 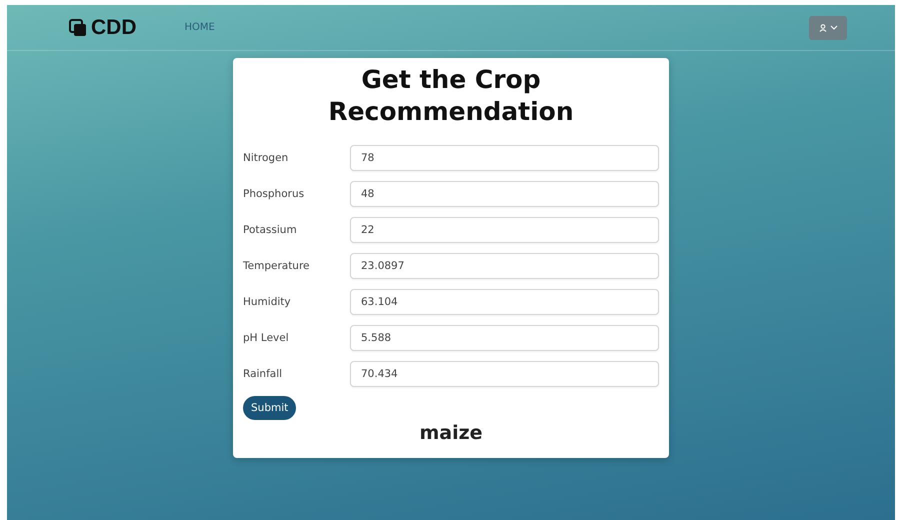 I want to click on logo-text: CDD, so click(x=113, y=28).